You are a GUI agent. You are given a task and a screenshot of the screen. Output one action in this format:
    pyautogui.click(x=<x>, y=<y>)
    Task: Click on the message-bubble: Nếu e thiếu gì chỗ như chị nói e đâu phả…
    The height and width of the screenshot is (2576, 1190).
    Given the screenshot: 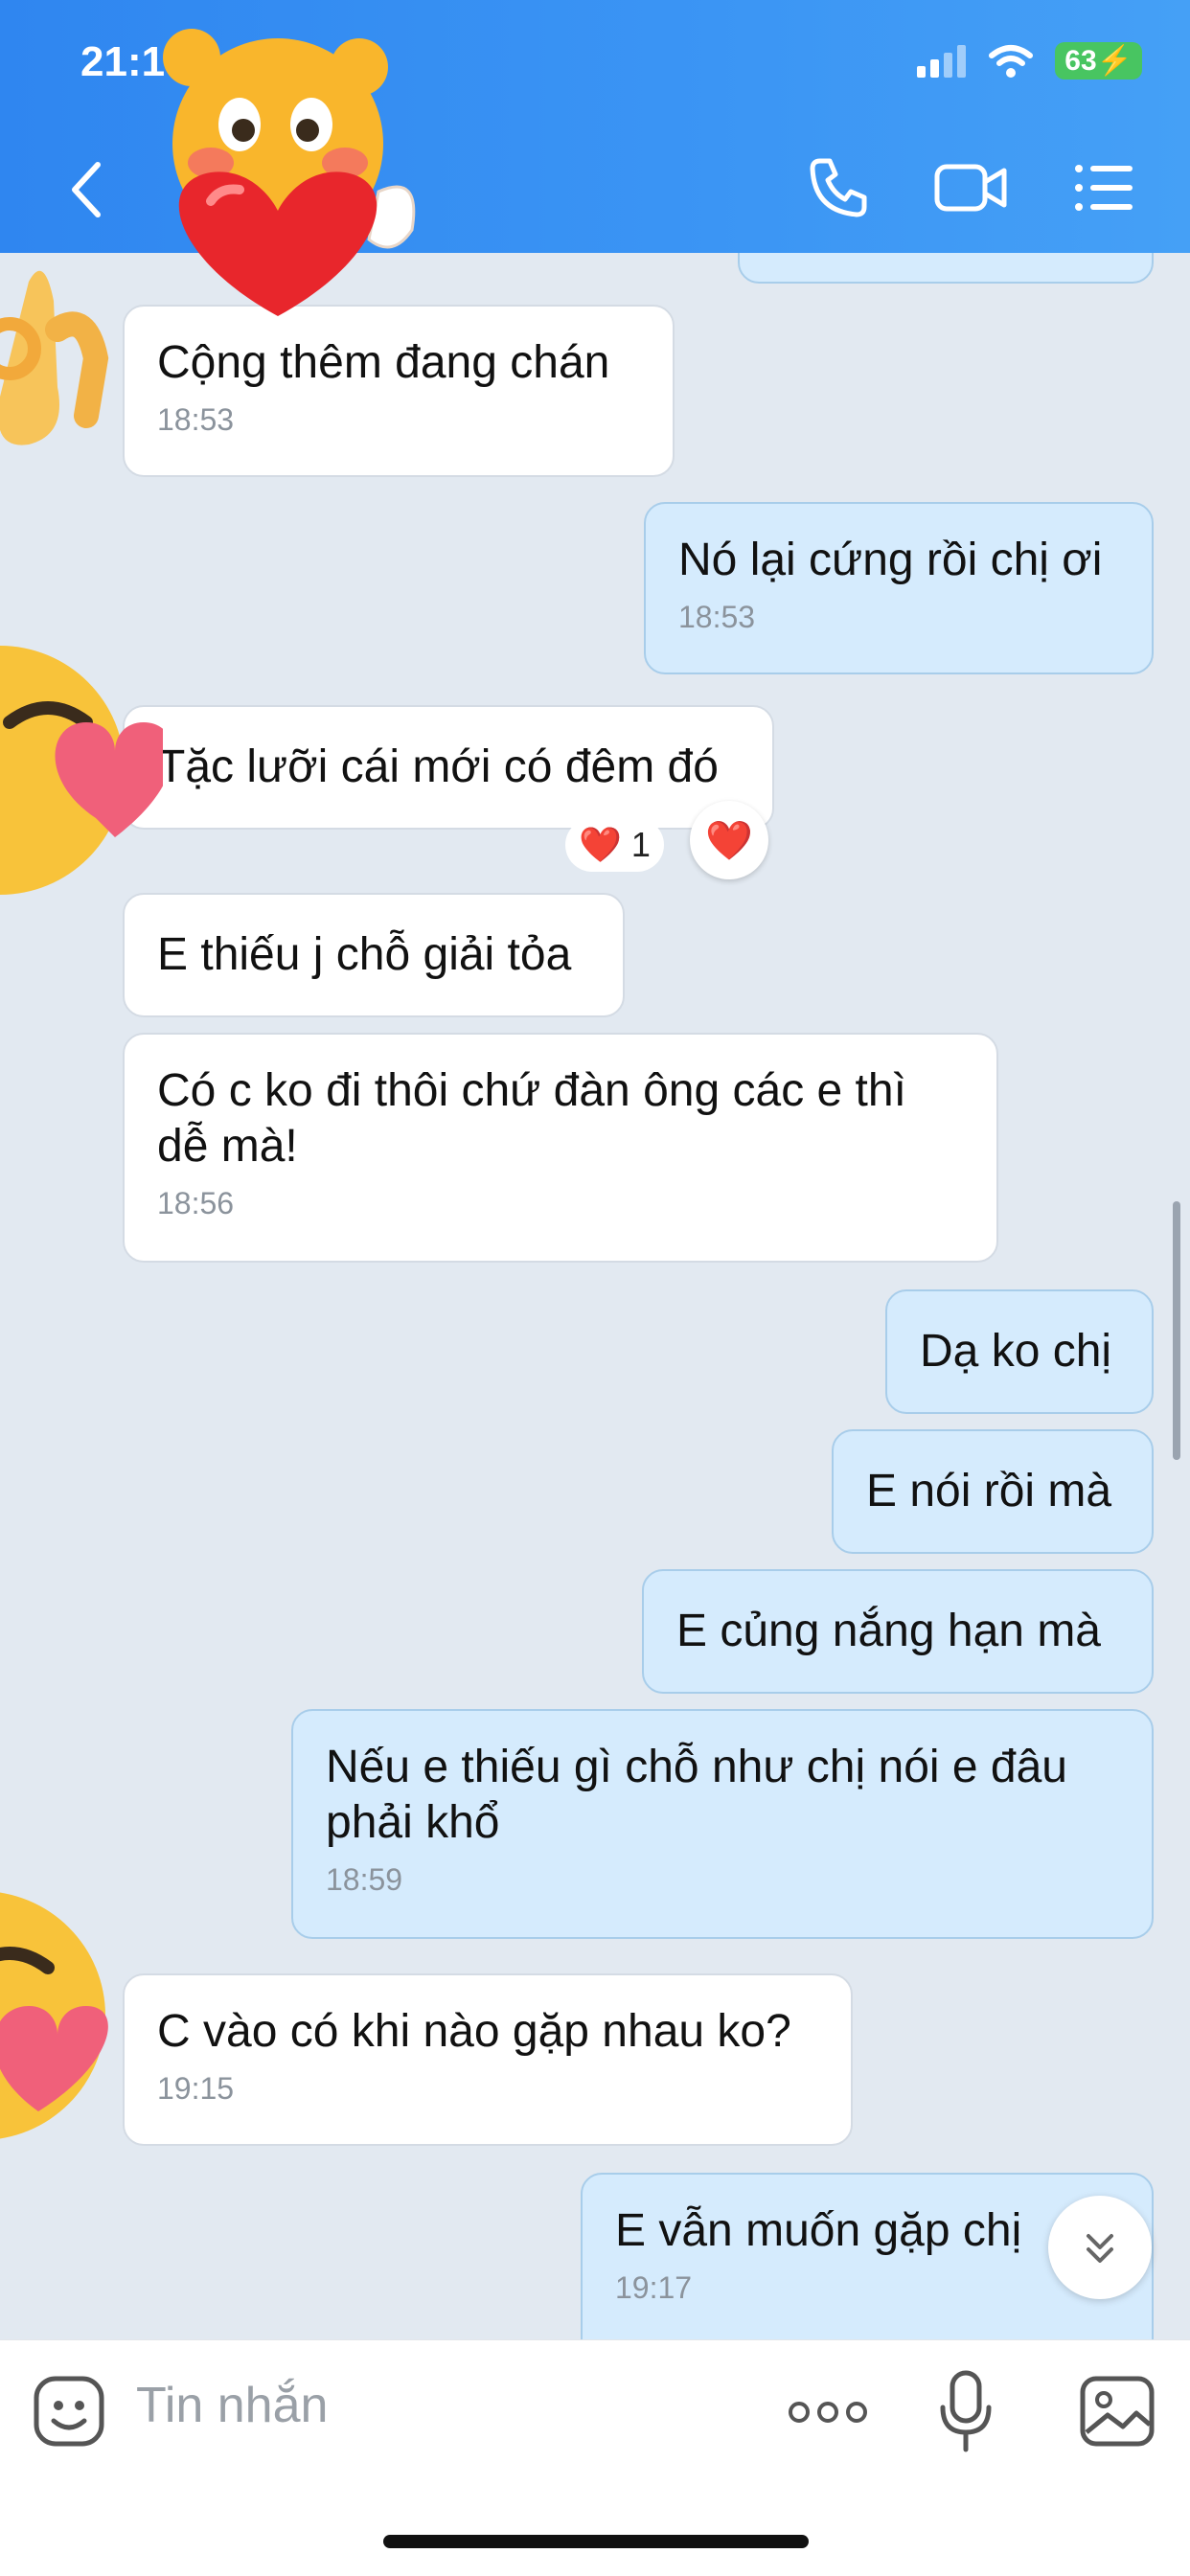 What is the action you would take?
    pyautogui.click(x=723, y=1824)
    